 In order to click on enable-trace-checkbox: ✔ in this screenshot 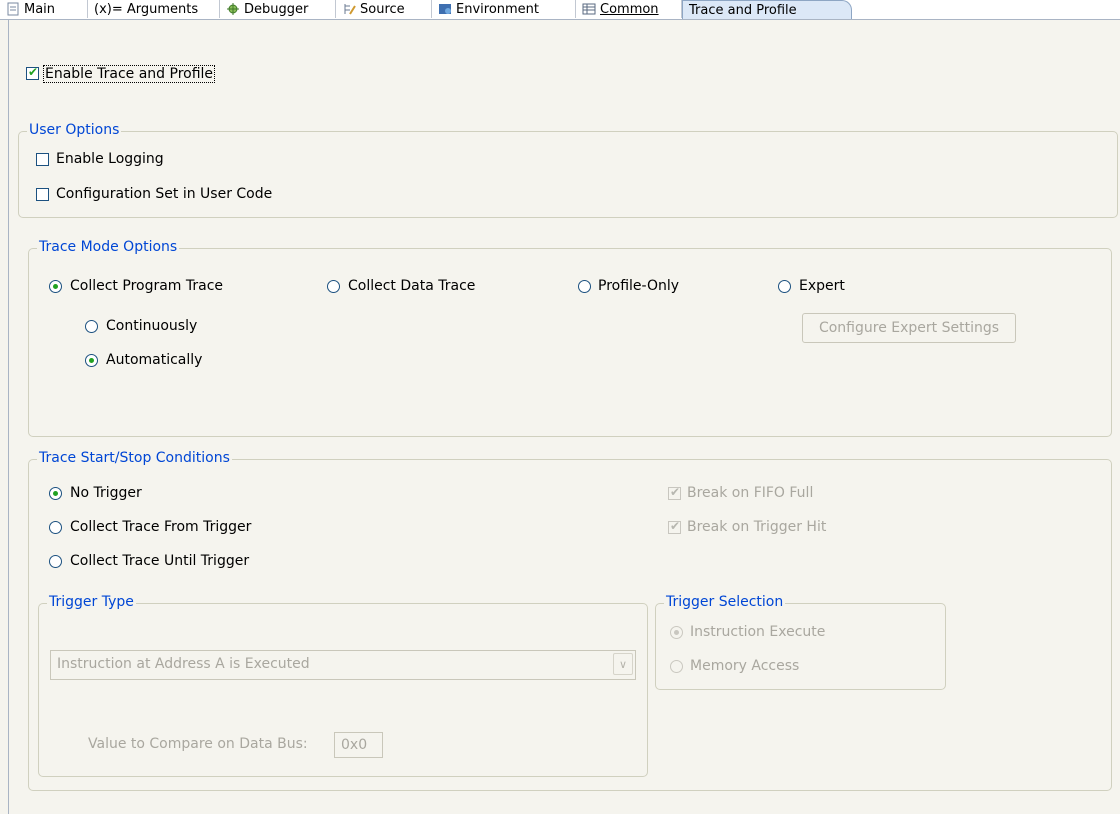, I will do `click(32, 72)`.